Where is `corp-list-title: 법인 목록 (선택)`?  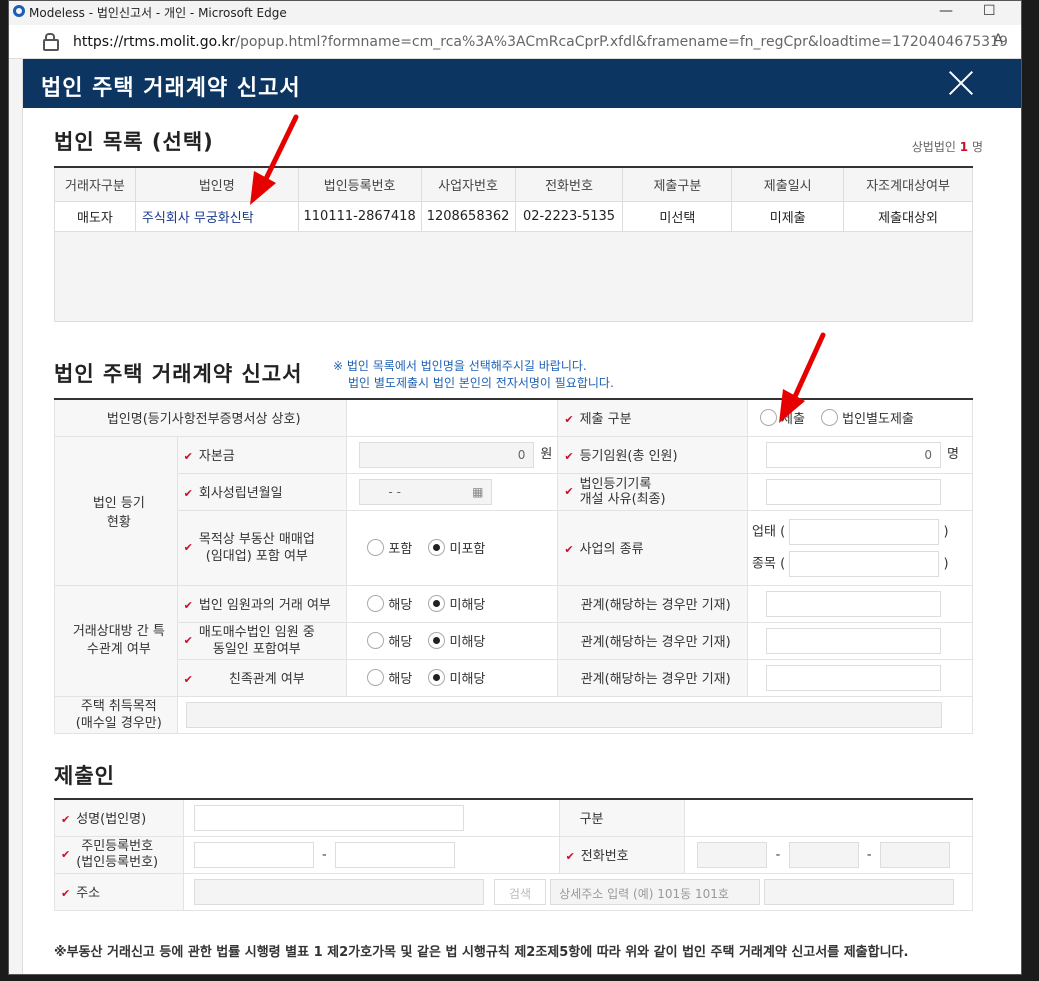 corp-list-title: 법인 목록 (선택) is located at coordinates (134, 142).